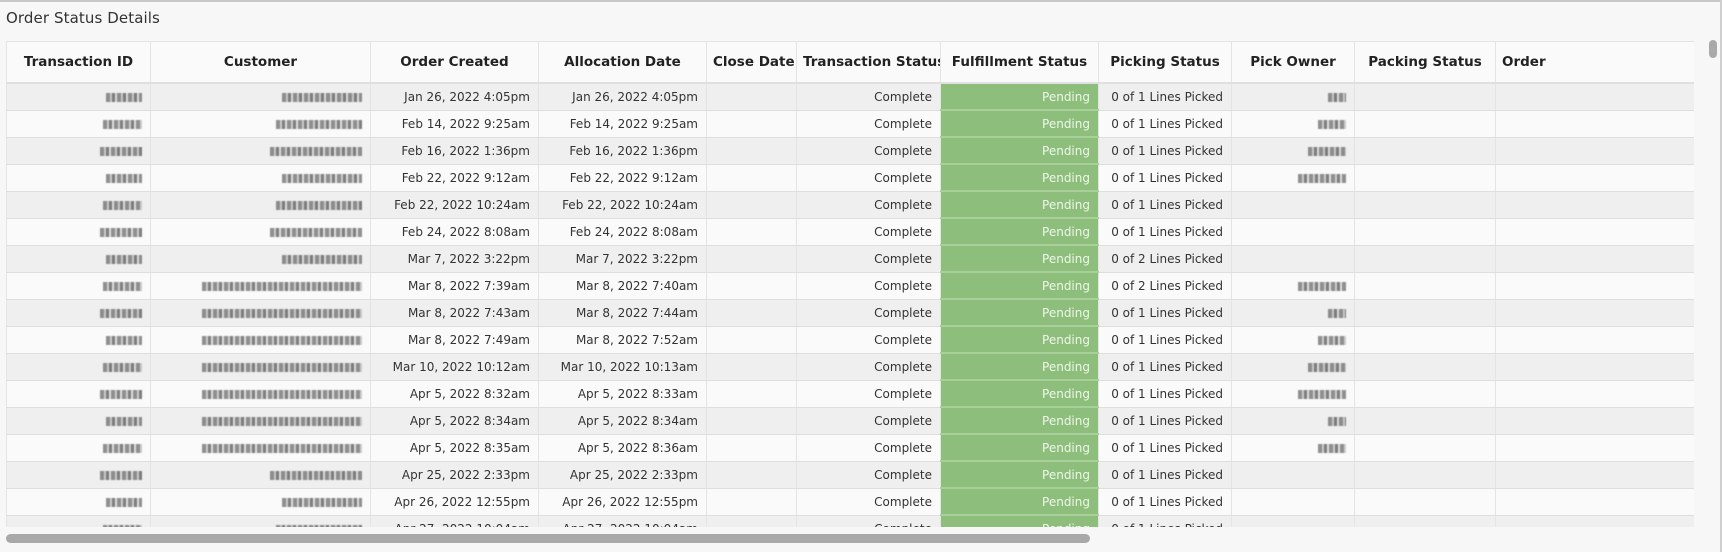 This screenshot has height=552, width=1722. Describe the element at coordinates (1019, 62) in the screenshot. I see `column-header-fulfillment-status: Fulfillment Status` at that location.